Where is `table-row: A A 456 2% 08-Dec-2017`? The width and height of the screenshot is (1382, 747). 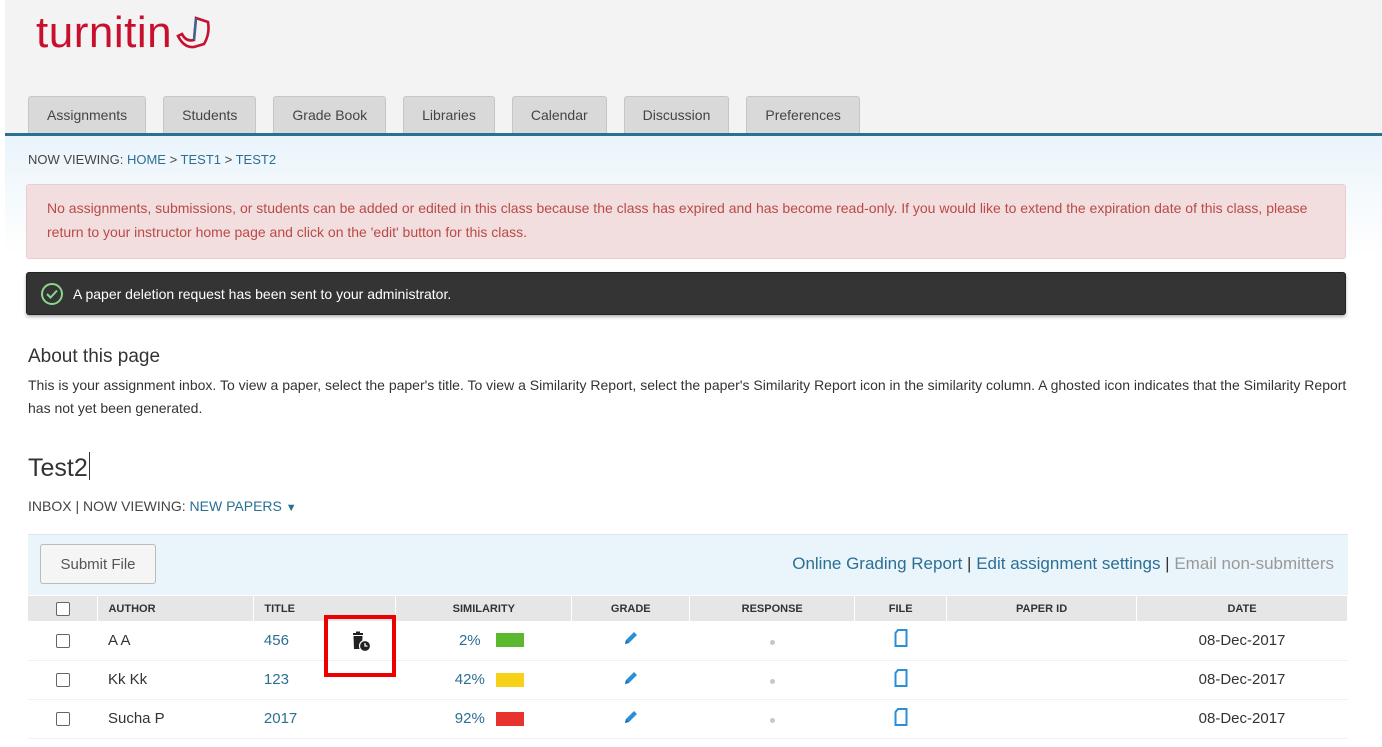 table-row: A A 456 2% 08-Dec-2017 is located at coordinates (688, 641).